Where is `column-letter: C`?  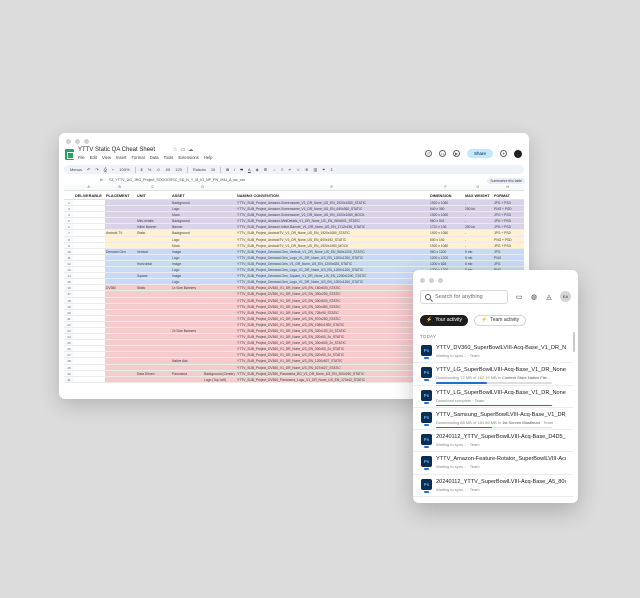 column-letter: C is located at coordinates (153, 187).